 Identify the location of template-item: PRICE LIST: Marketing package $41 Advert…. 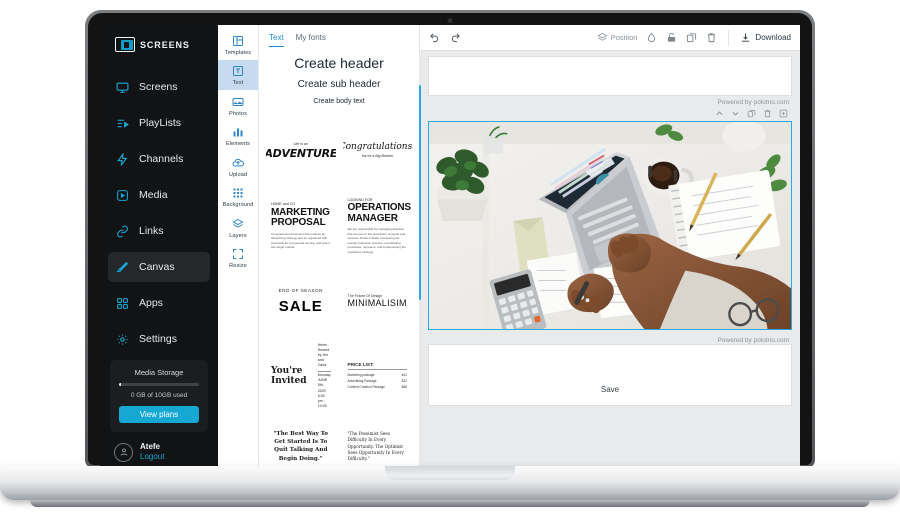
(377, 376).